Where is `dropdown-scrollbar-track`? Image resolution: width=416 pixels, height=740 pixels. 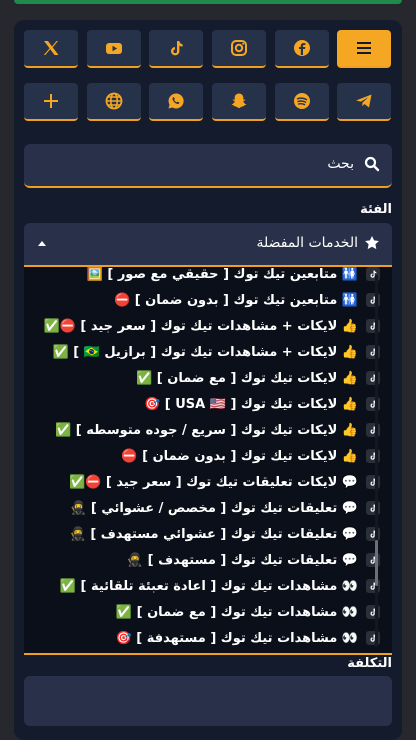 dropdown-scrollbar-track is located at coordinates (376, 461).